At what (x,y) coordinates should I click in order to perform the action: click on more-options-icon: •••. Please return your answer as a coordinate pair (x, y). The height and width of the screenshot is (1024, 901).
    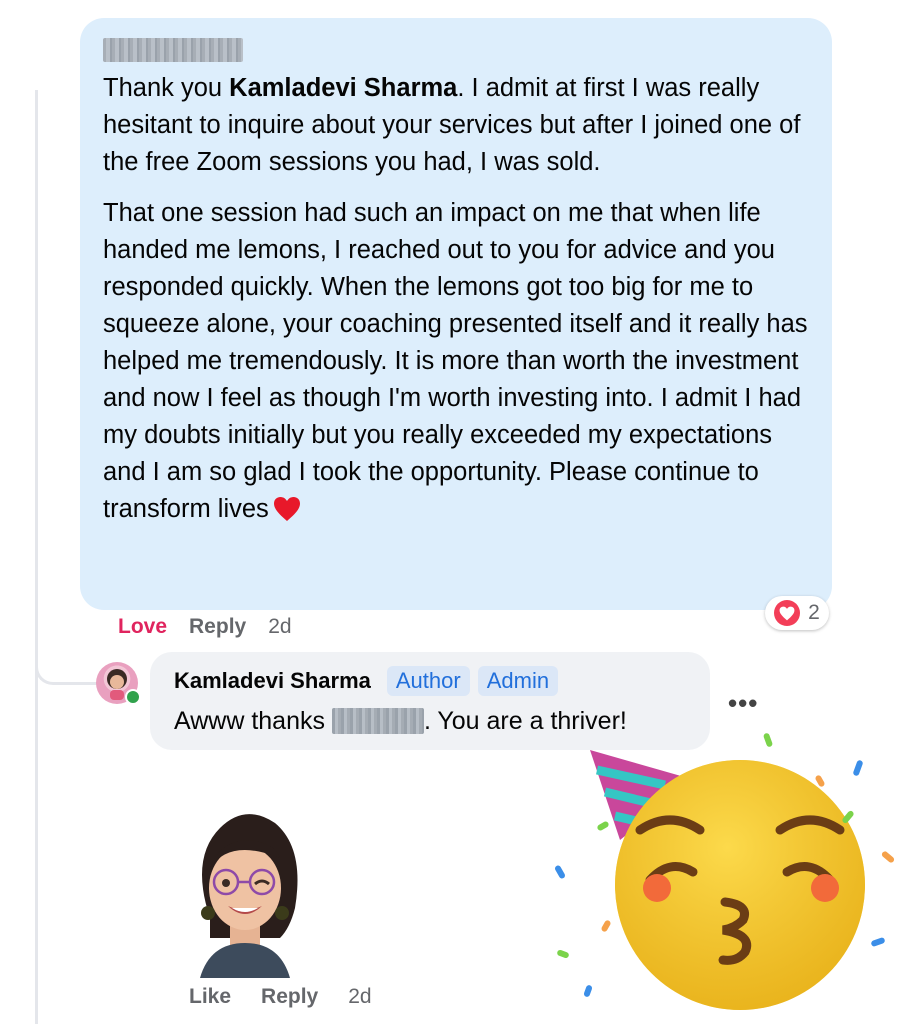
    Looking at the image, I should click on (743, 703).